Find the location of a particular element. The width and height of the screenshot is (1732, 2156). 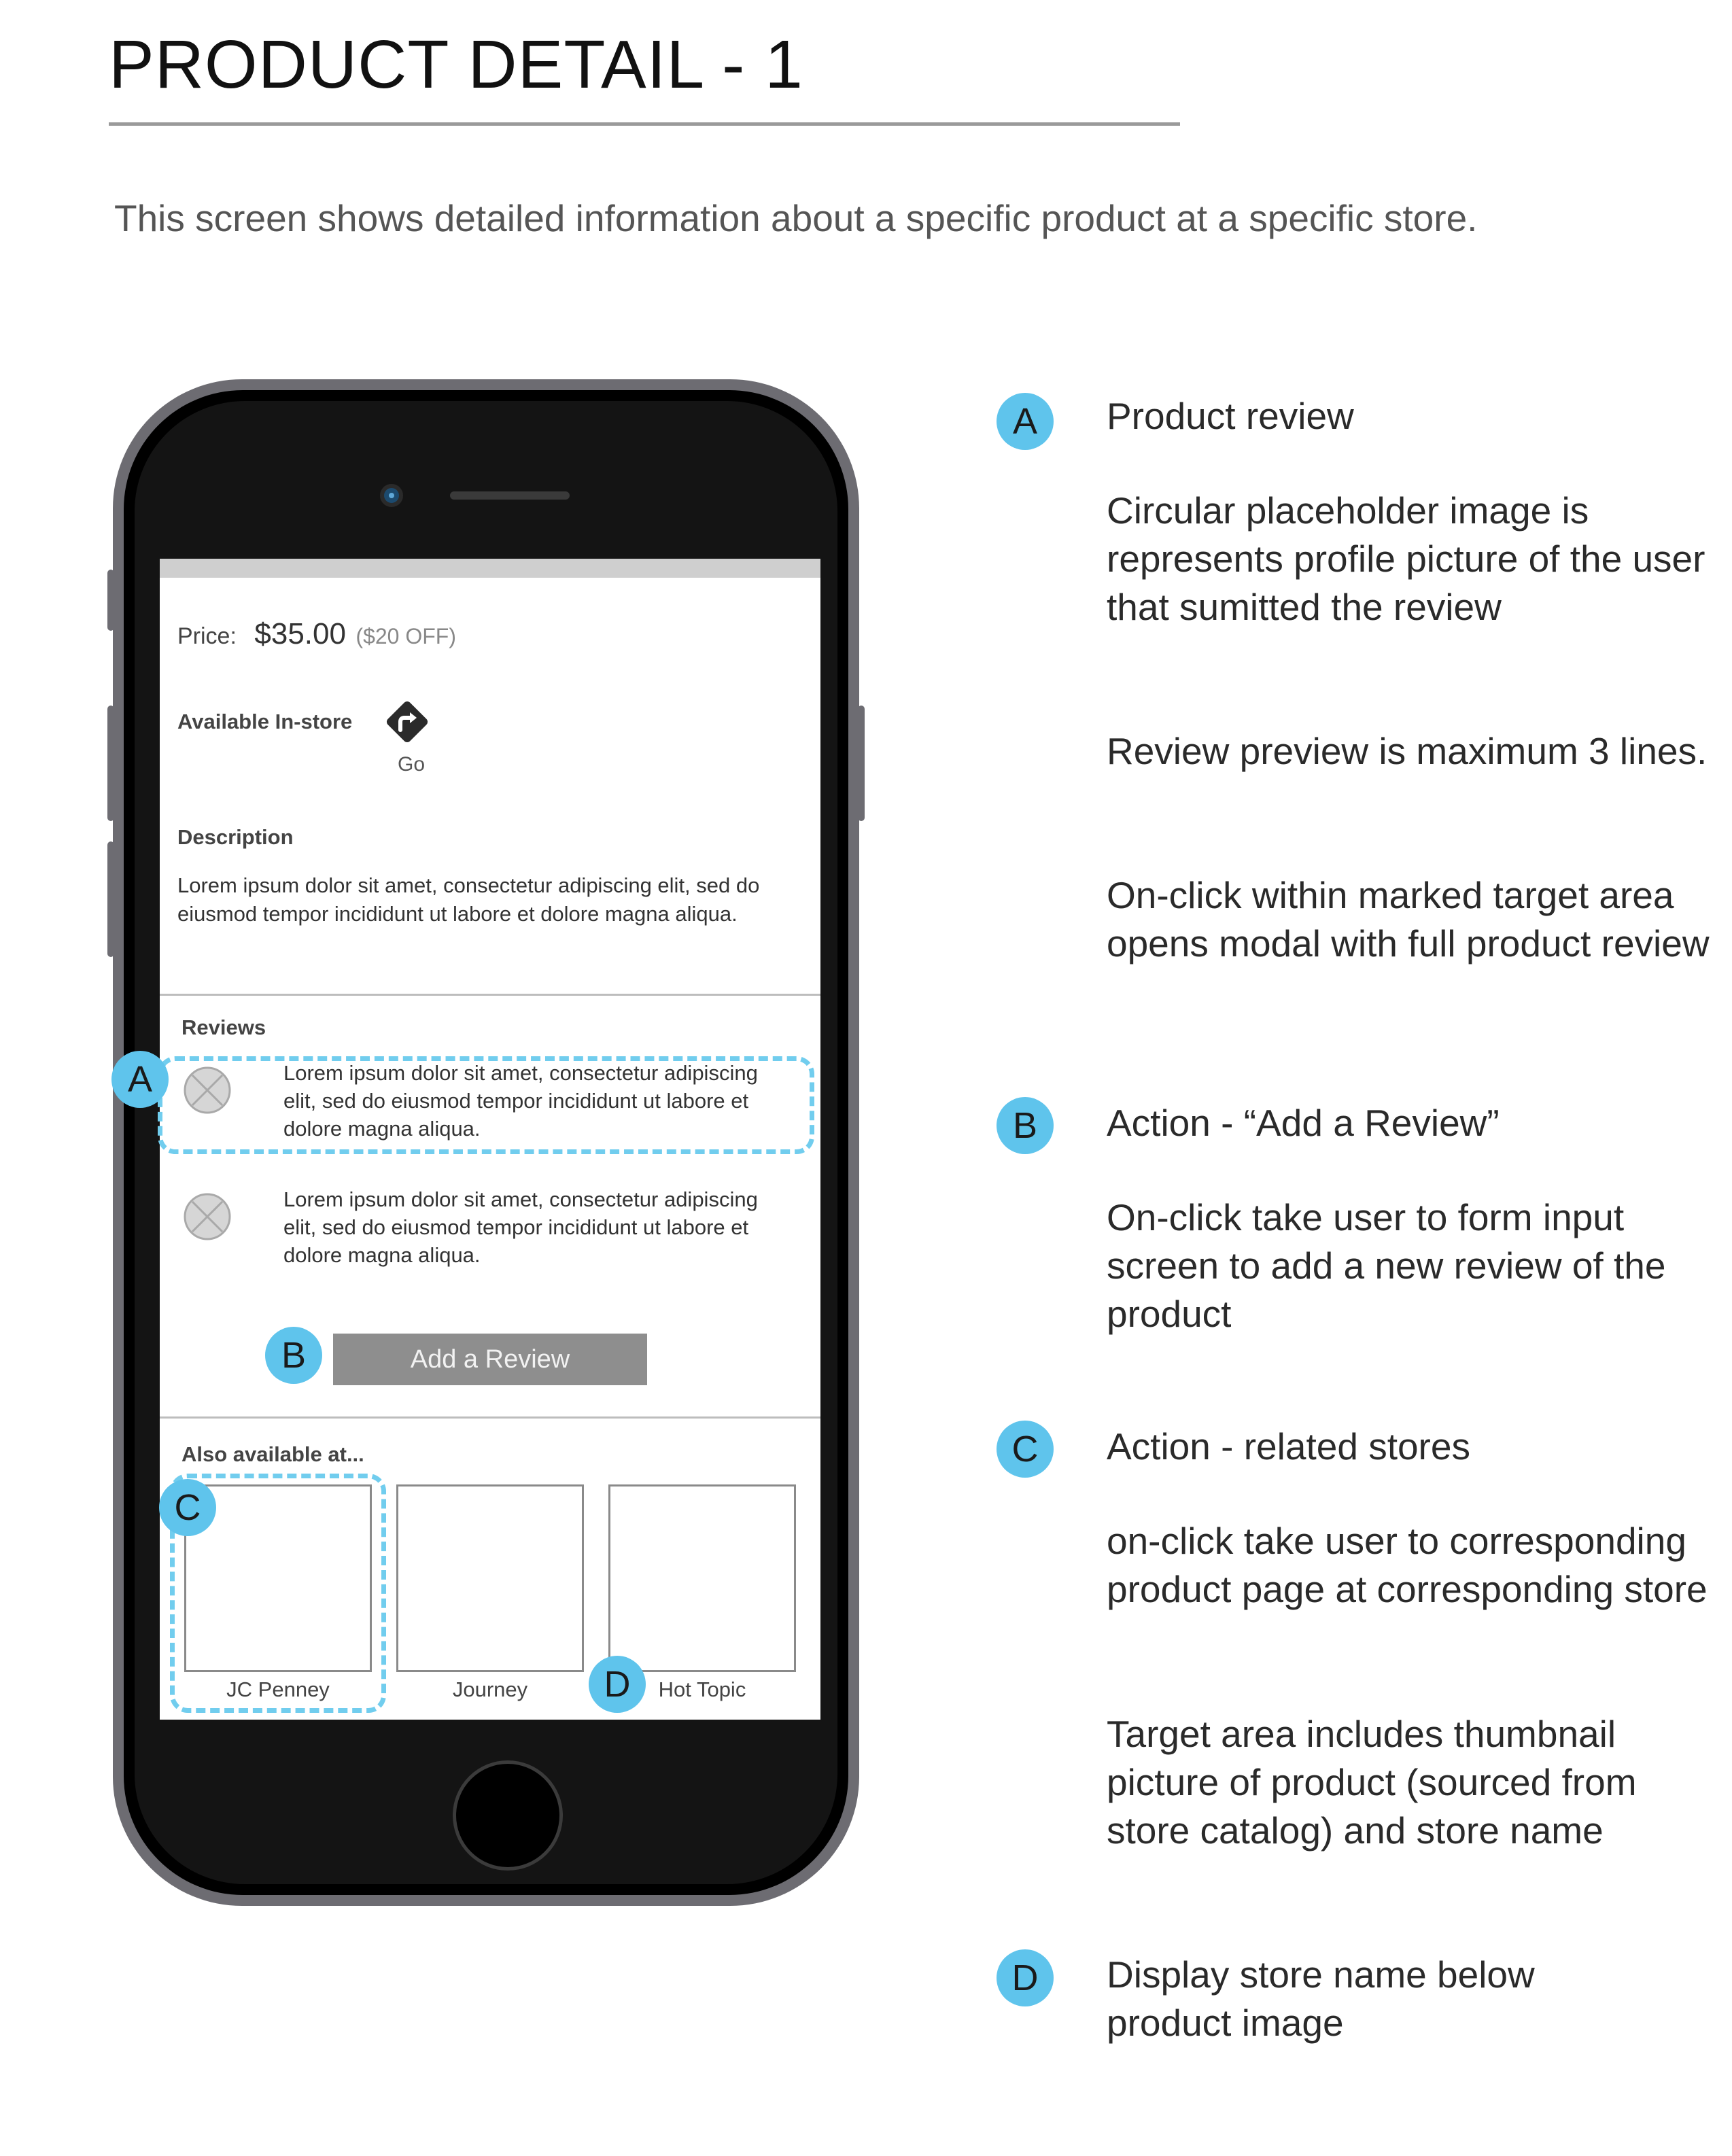

annotation-badge-d: D is located at coordinates (1025, 1977).